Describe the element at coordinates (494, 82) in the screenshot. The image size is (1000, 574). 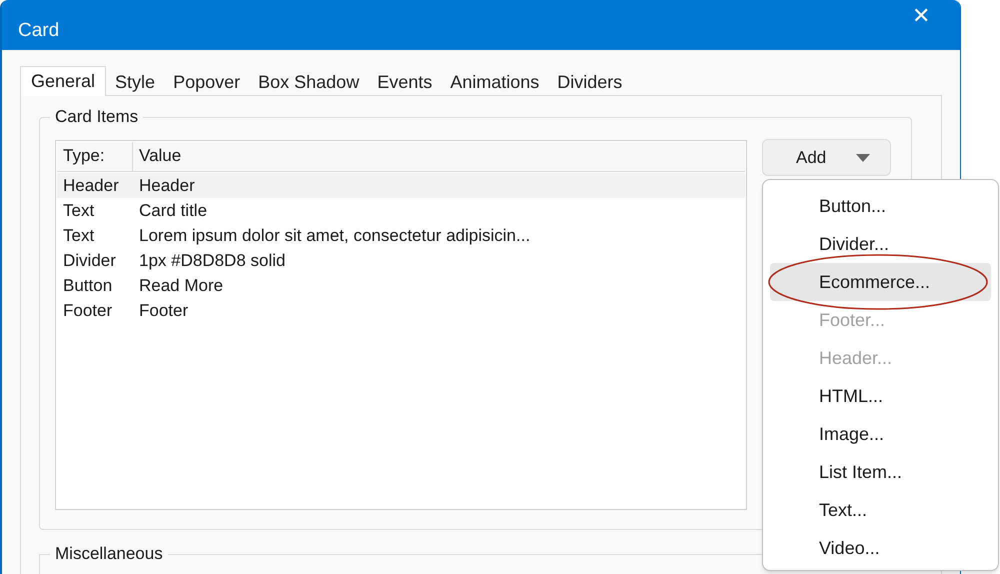
I see `tab: Animations` at that location.